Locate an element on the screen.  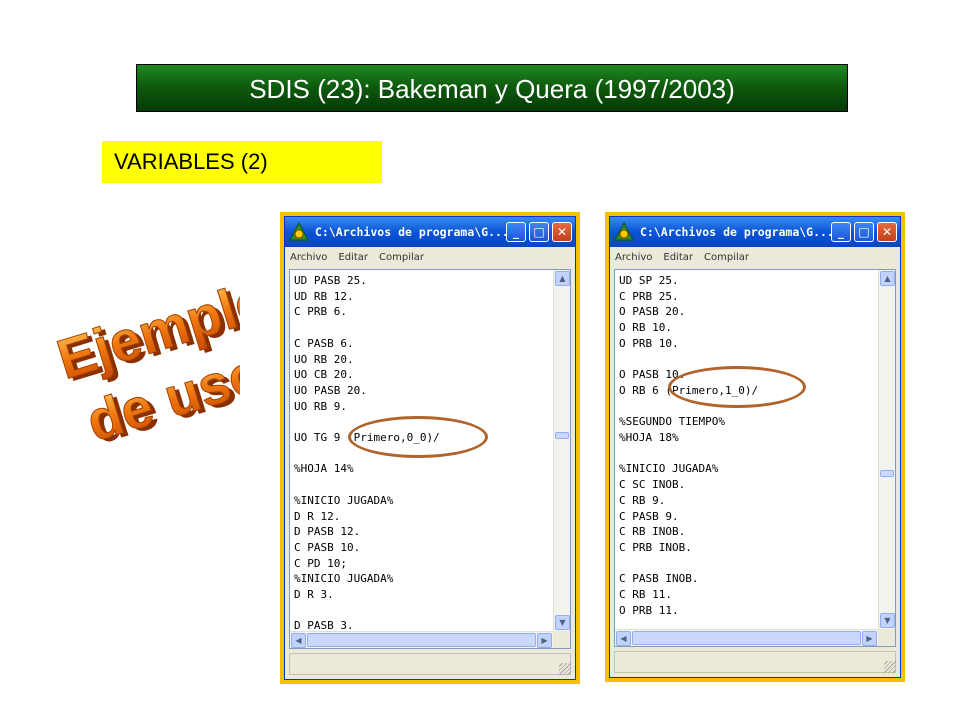
slide-title: SDIS (23): Bakeman y Quera (1997/2003) is located at coordinates (492, 88).